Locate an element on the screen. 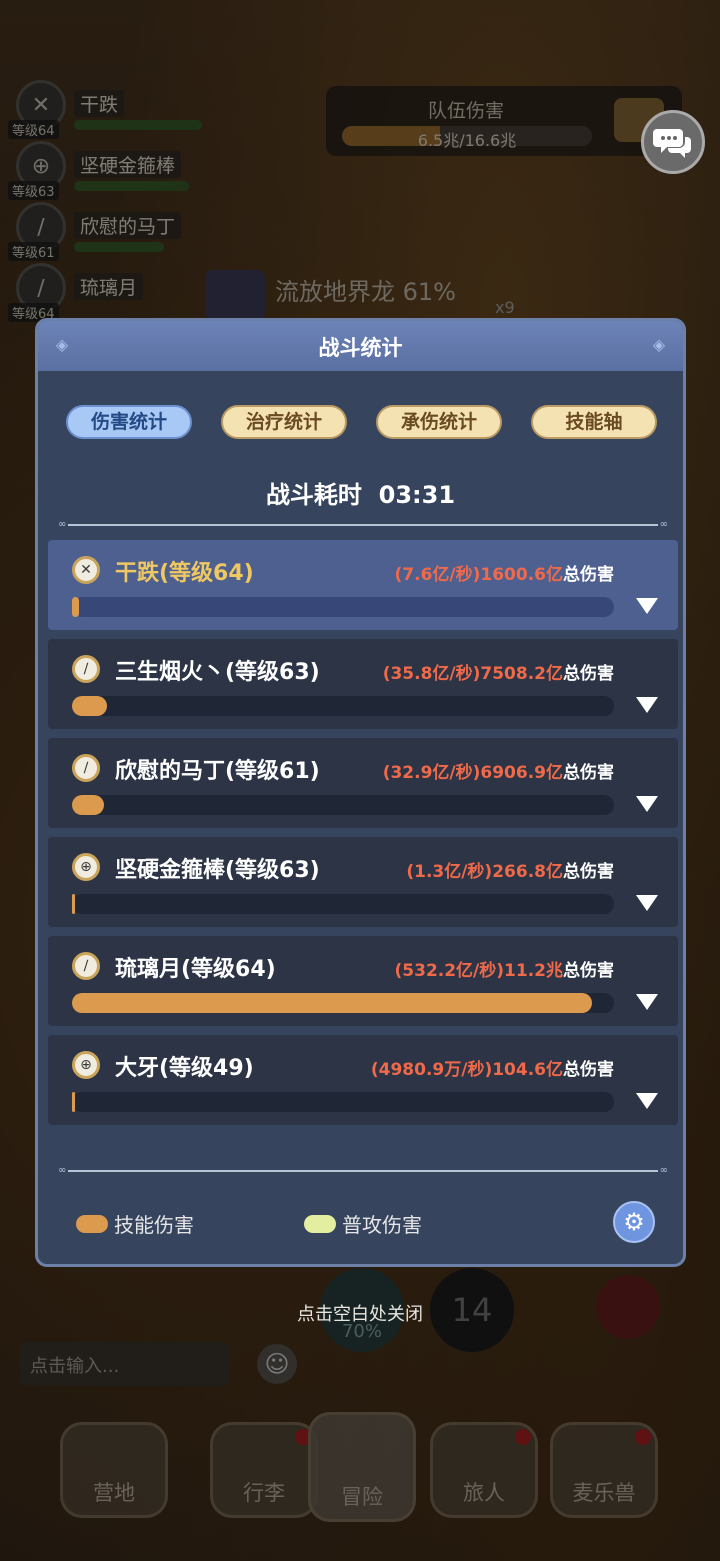  dps-value: (7.6亿/秒) is located at coordinates (437, 575).